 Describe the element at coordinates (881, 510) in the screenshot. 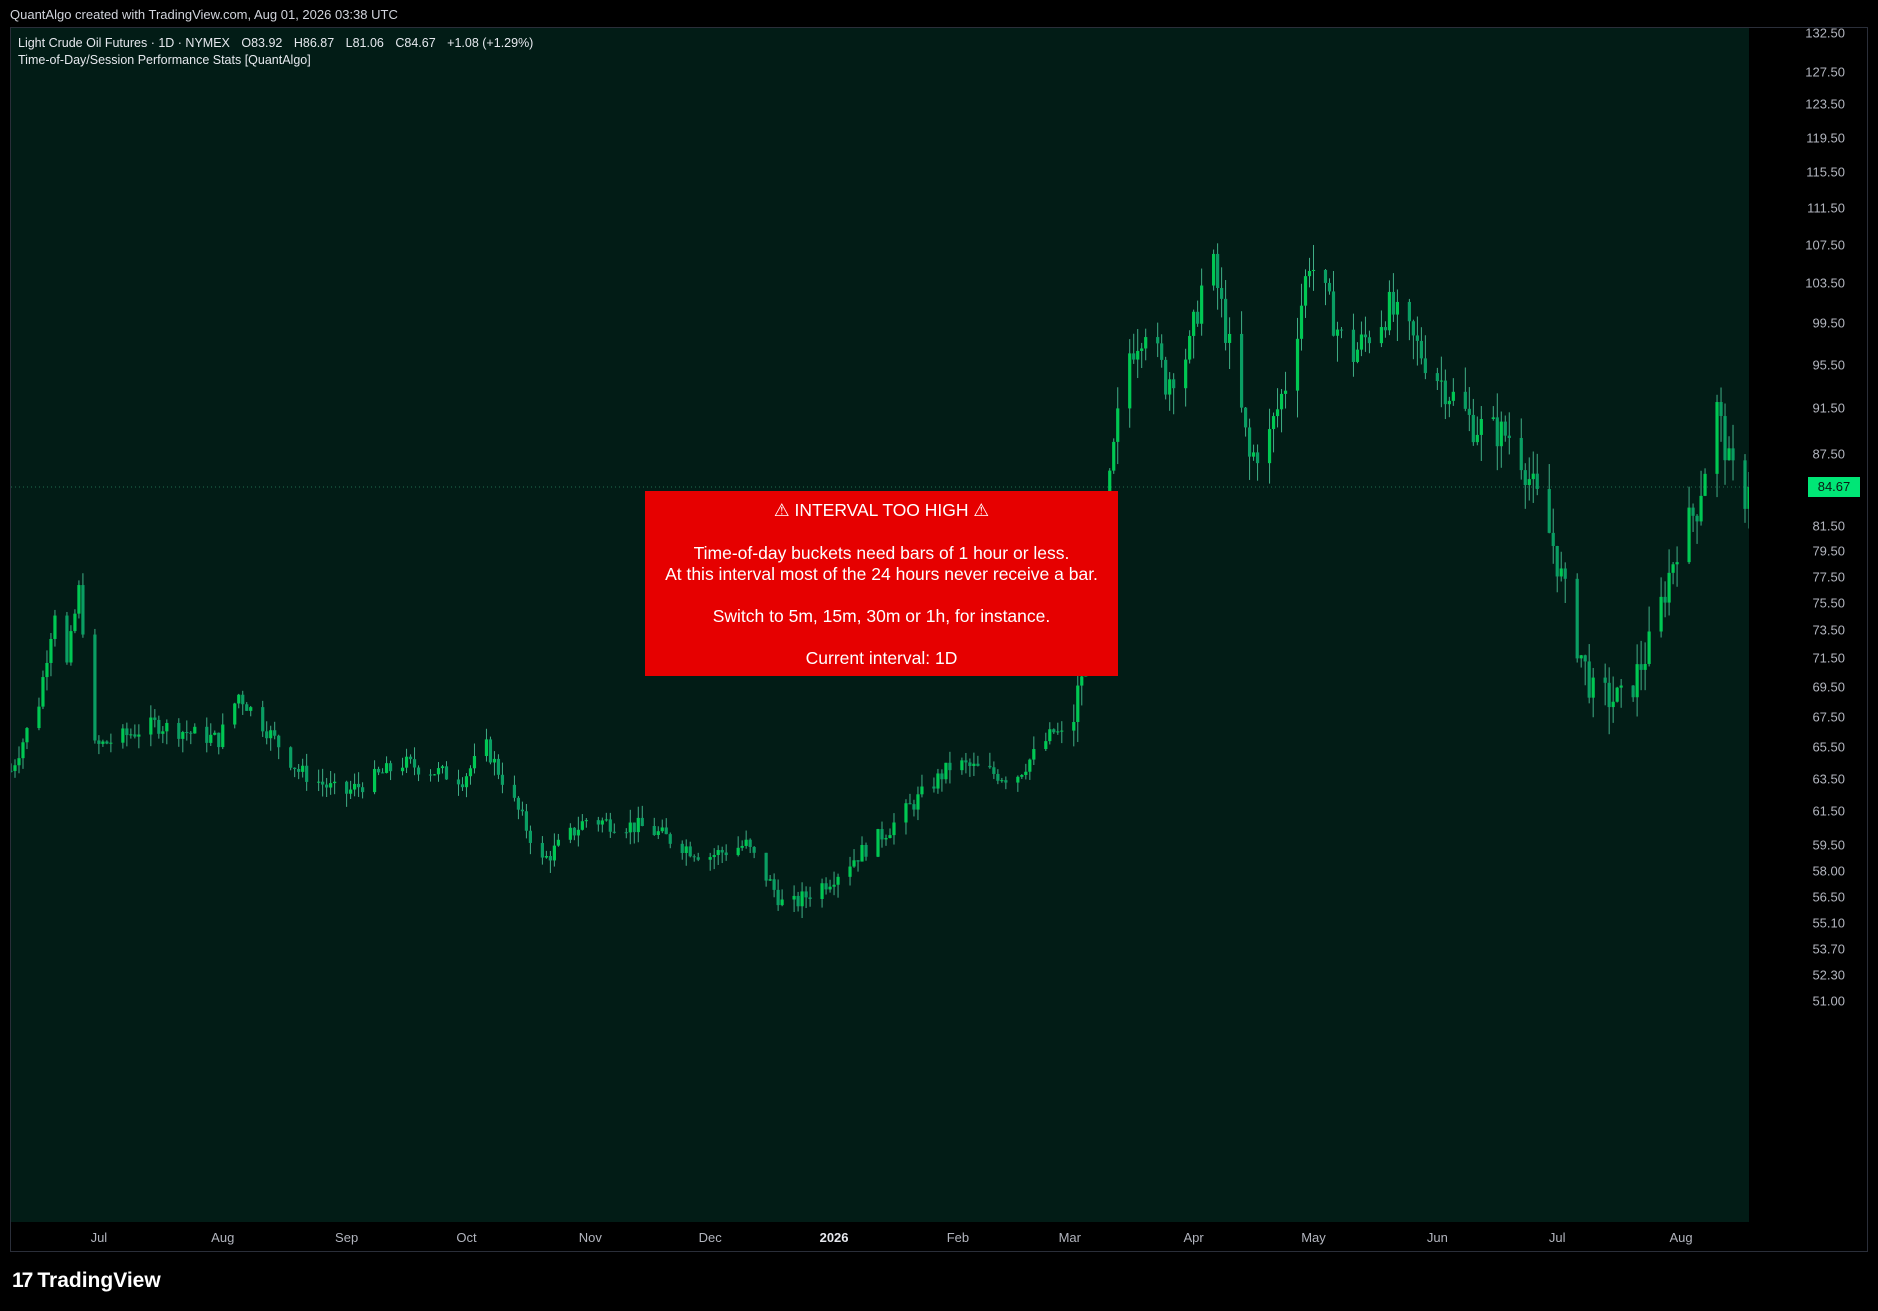

I see `warning-title: ⚠ INTERVAL TOO HIGH ⚠` at that location.